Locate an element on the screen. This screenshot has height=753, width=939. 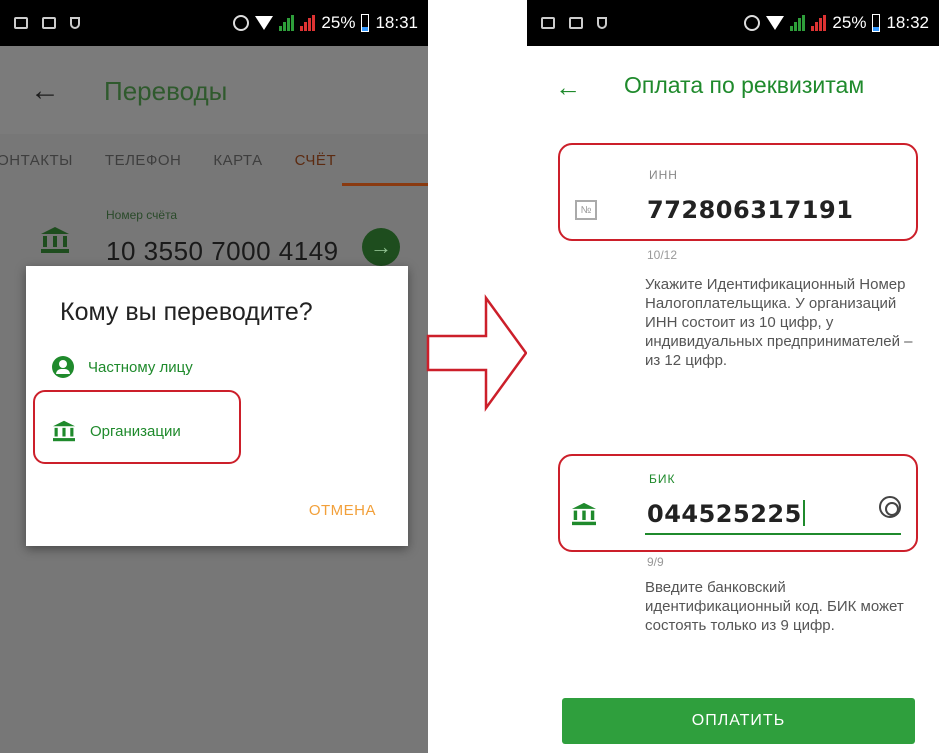
tab-card: КАРТА is located at coordinates (237, 160).